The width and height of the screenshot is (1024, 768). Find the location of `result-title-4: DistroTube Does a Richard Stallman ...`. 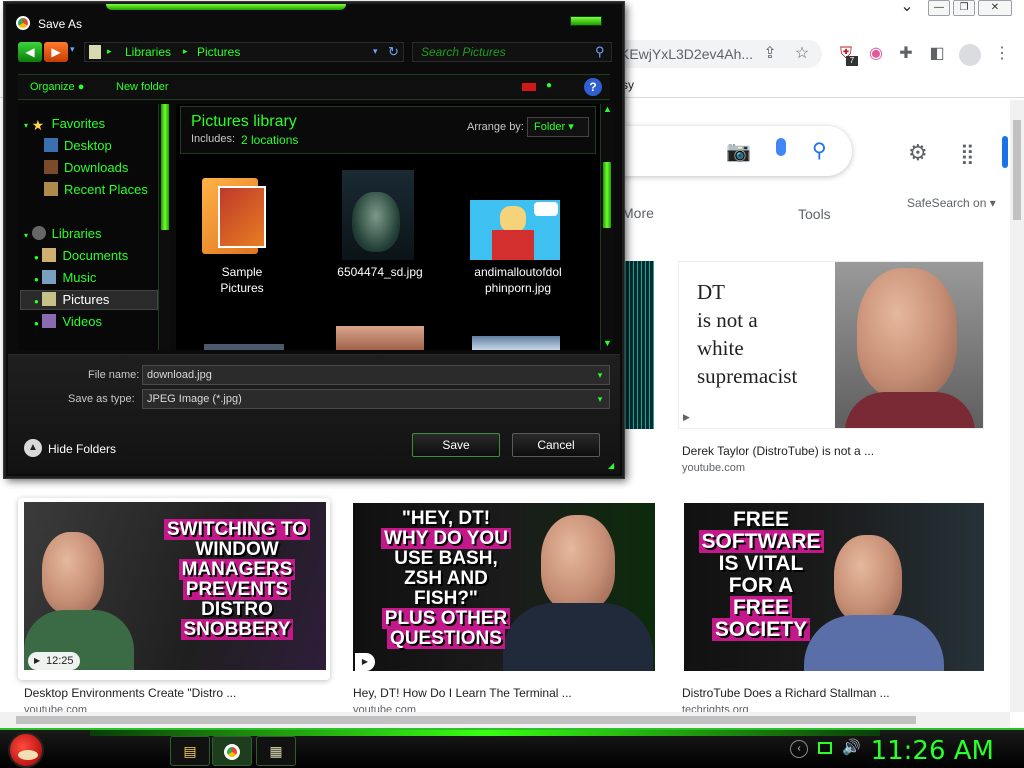

result-title-4: DistroTube Does a Richard Stallman ... is located at coordinates (786, 693).